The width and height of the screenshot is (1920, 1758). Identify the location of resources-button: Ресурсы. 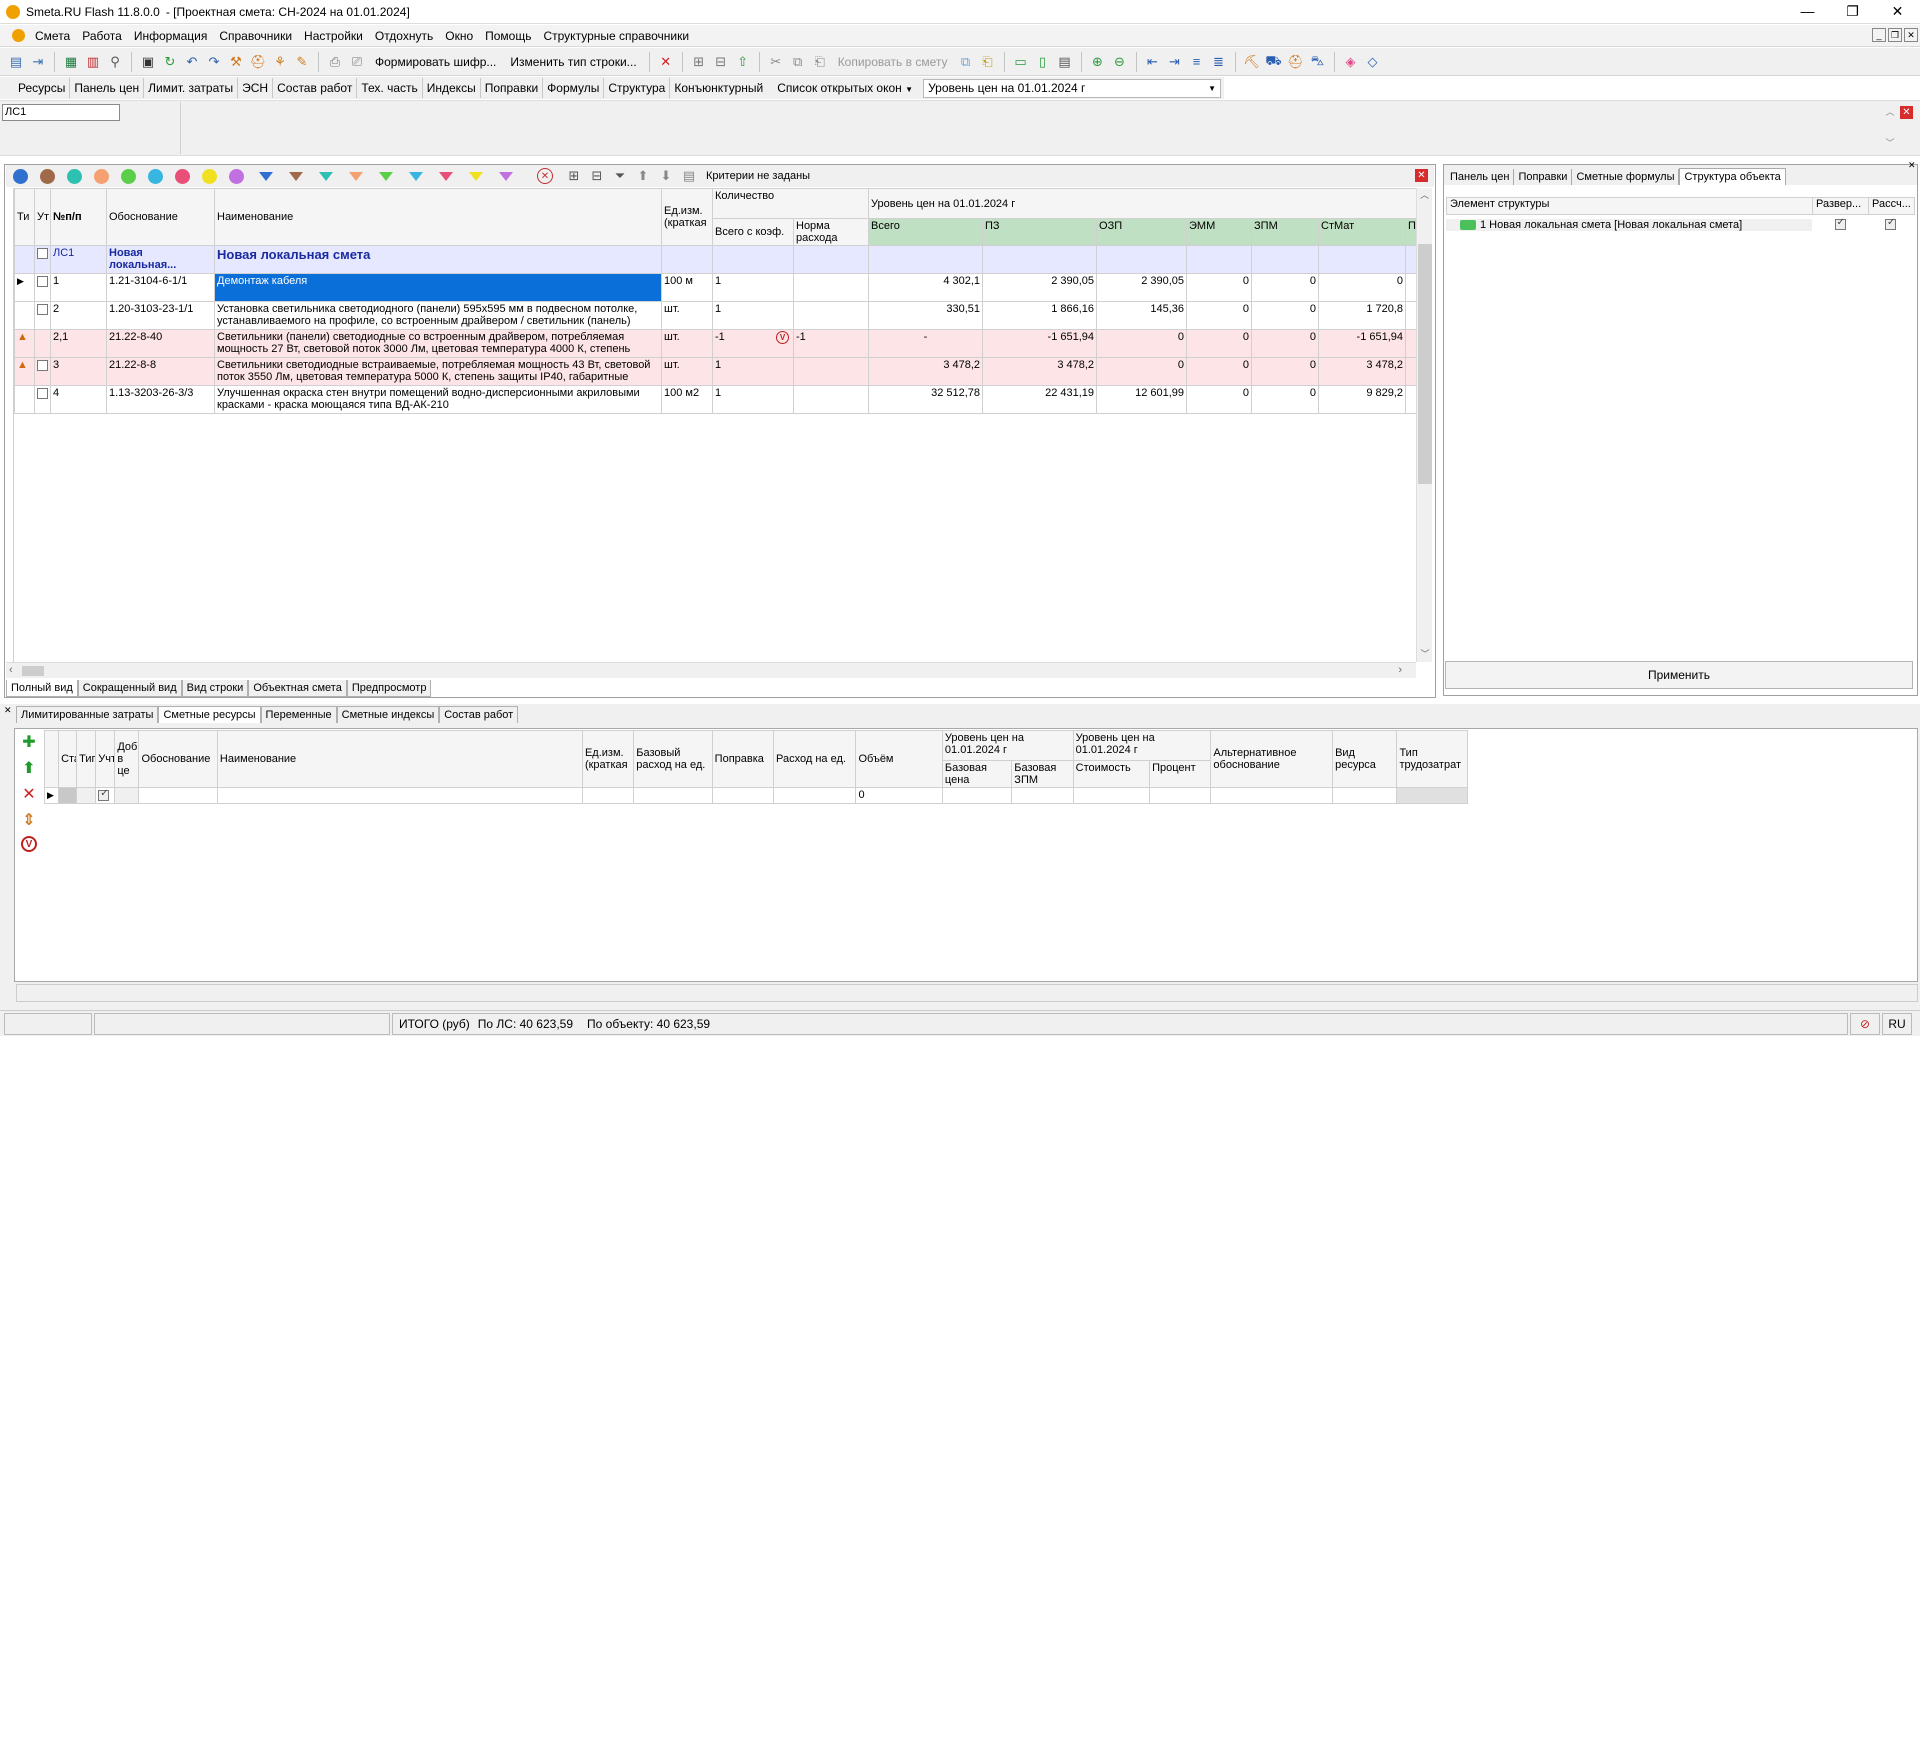
(42, 88).